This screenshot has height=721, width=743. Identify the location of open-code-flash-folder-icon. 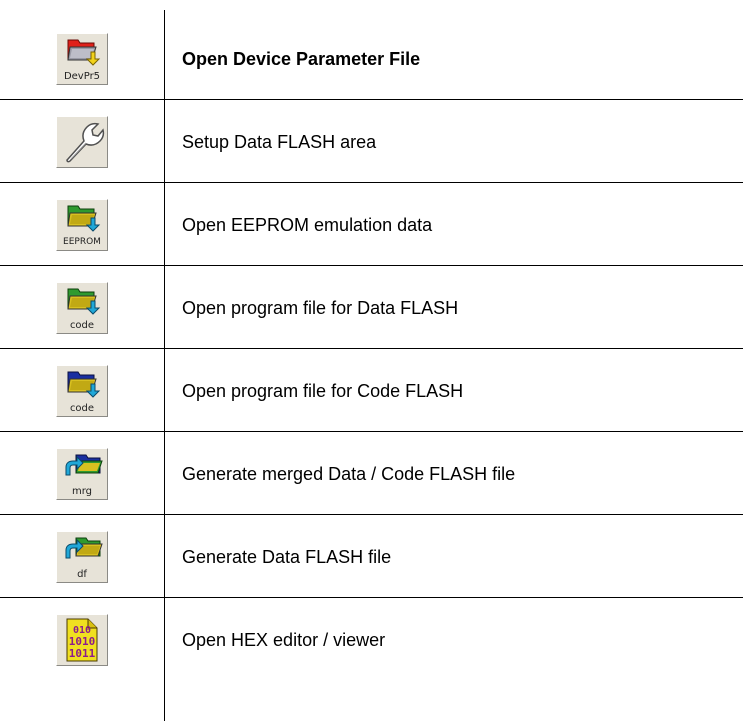
(84, 384).